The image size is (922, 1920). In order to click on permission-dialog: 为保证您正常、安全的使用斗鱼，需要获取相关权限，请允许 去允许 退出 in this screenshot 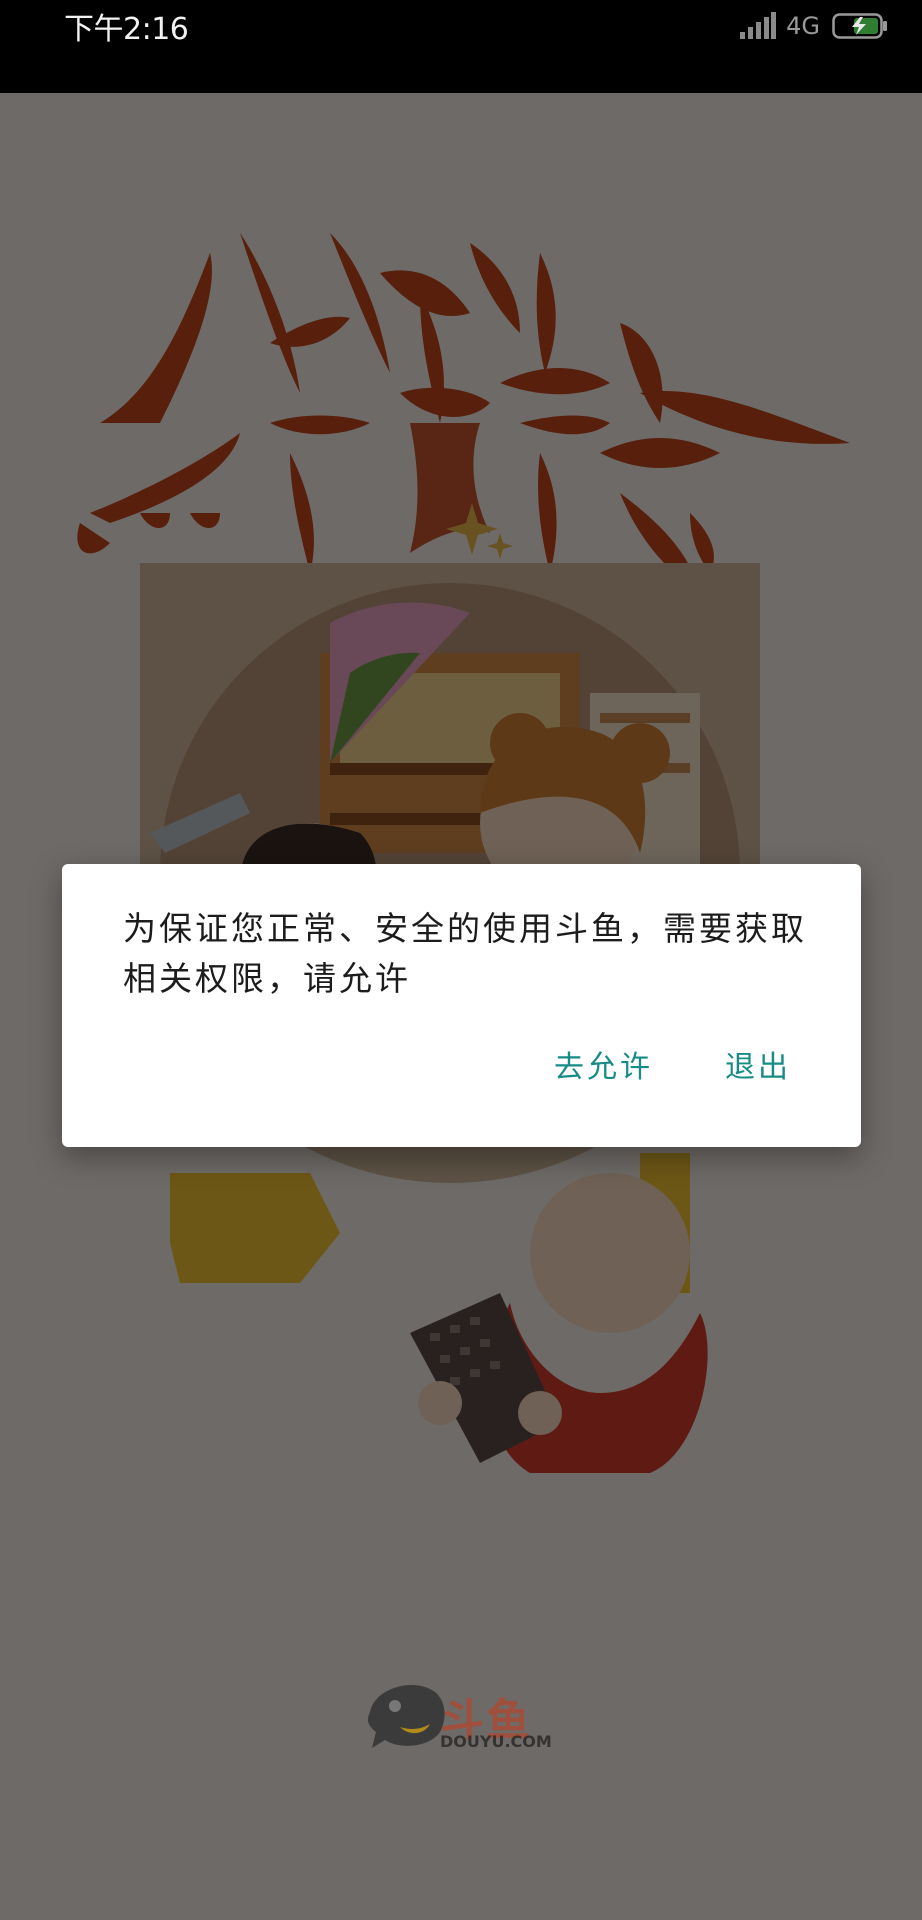, I will do `click(461, 1005)`.